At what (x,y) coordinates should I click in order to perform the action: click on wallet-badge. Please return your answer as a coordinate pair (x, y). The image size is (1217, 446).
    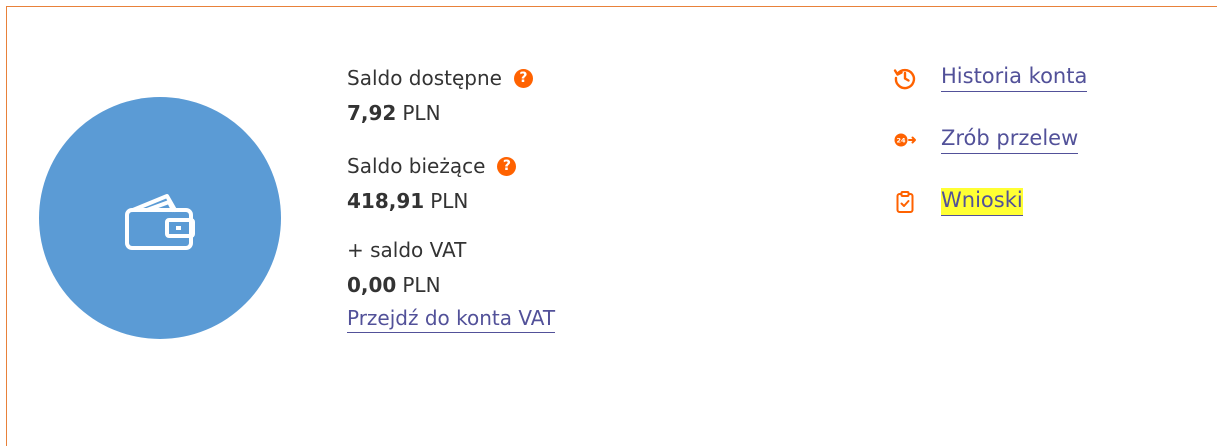
    Looking at the image, I should click on (160, 218).